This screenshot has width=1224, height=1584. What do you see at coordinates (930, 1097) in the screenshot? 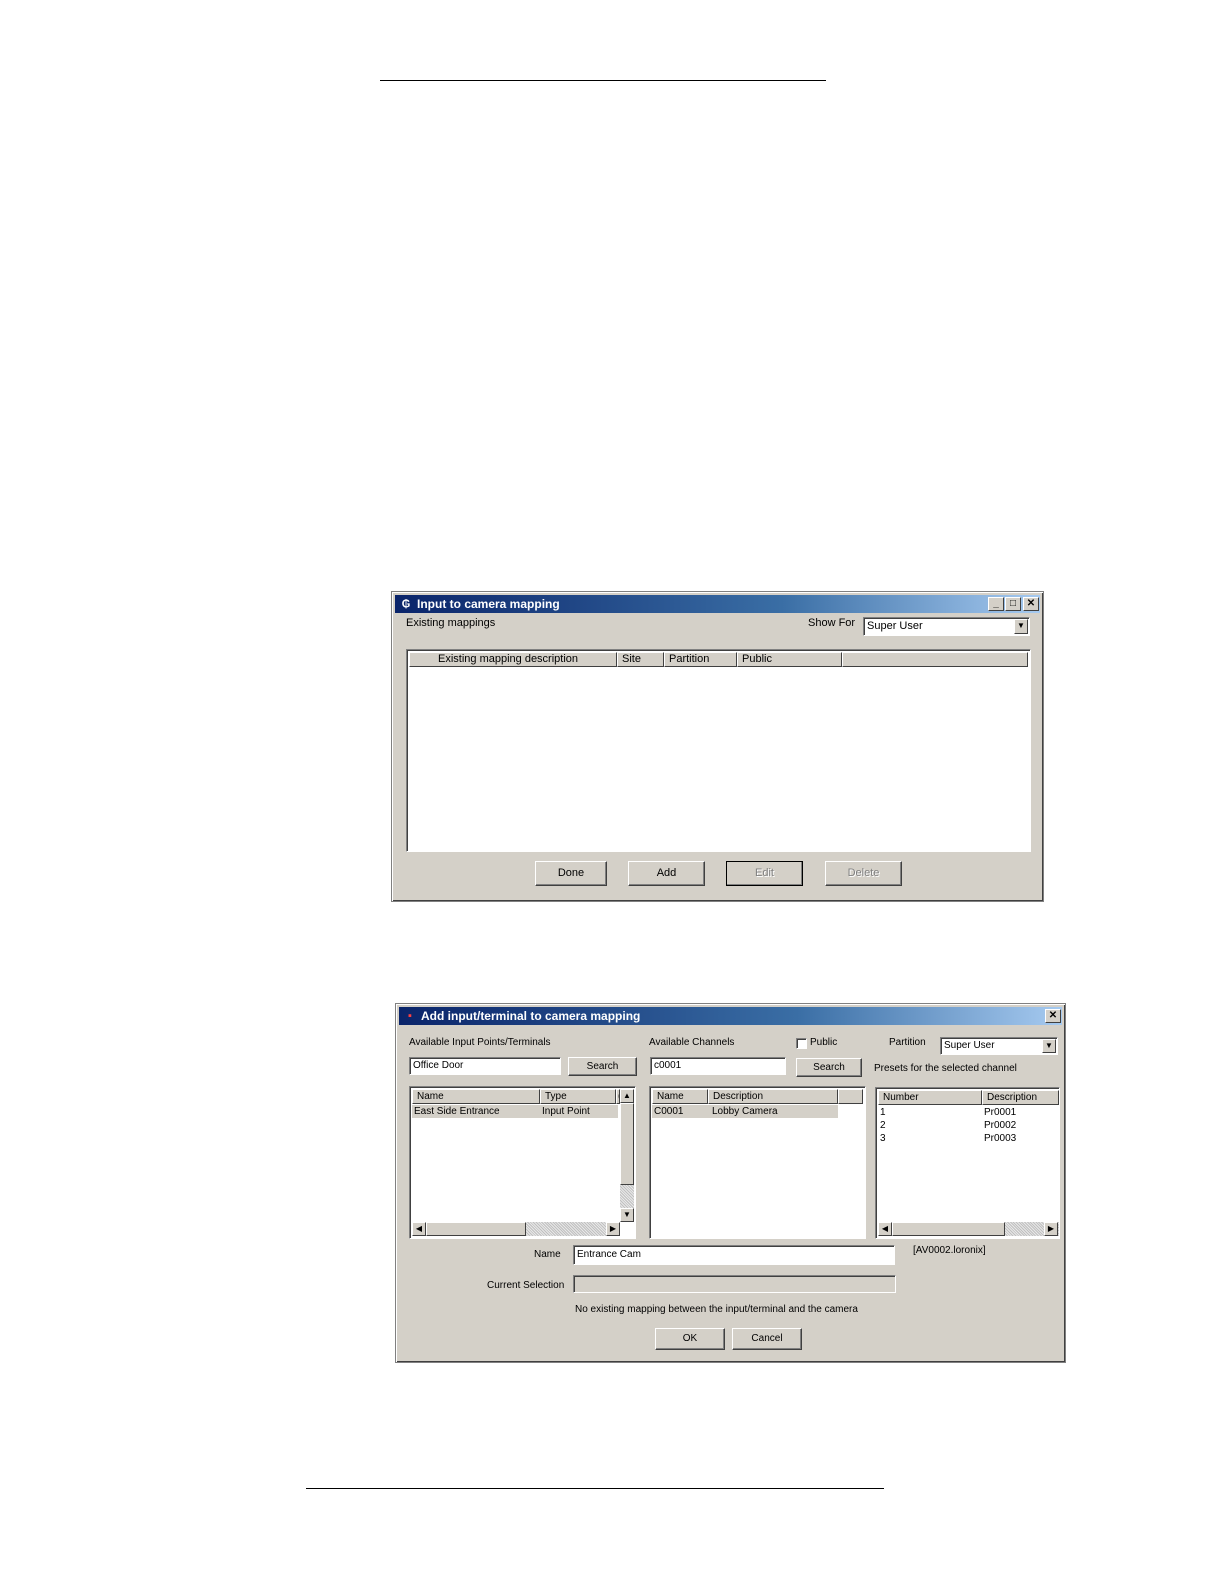
I see `column-header-number: Number` at bounding box center [930, 1097].